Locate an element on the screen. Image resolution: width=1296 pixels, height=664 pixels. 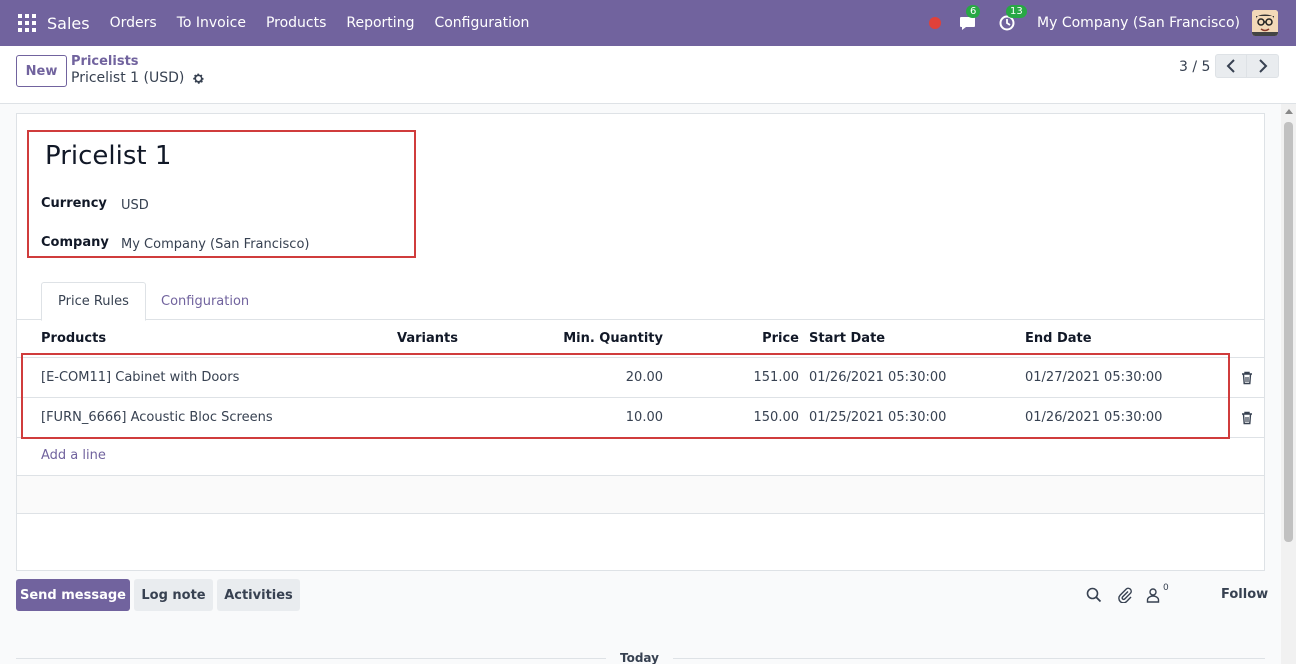
chevron-right-icon is located at coordinates (1262, 66).